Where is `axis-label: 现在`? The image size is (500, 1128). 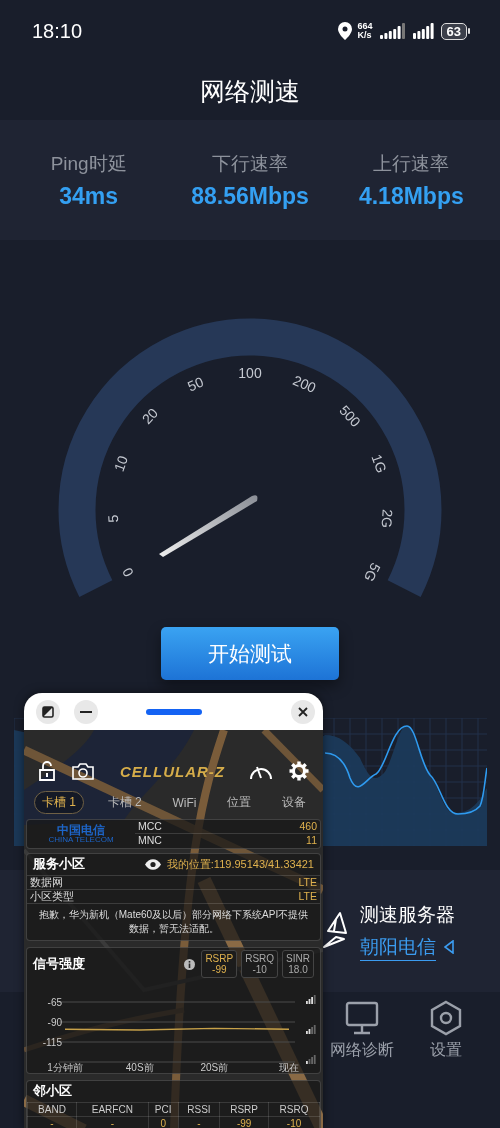 axis-label: 现在 is located at coordinates (289, 1067).